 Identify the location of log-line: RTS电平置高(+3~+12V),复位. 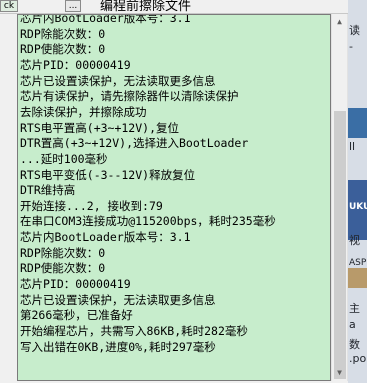
(100, 127).